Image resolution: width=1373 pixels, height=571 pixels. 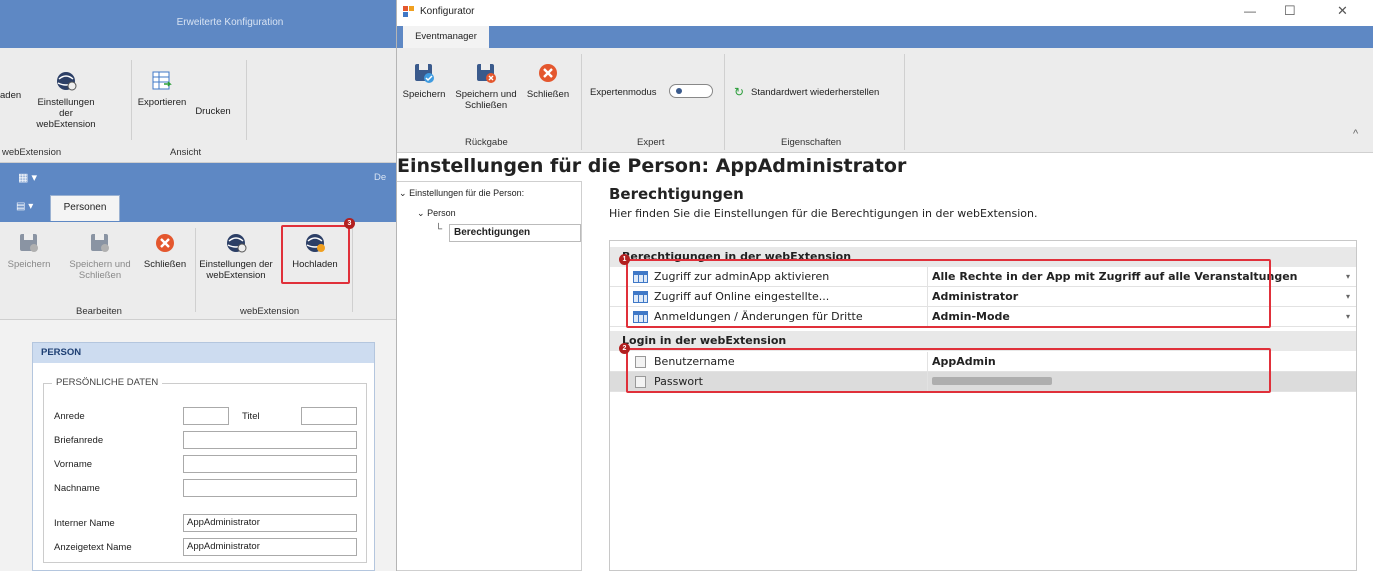 What do you see at coordinates (439, 229) in the screenshot?
I see `tree-connector: └` at bounding box center [439, 229].